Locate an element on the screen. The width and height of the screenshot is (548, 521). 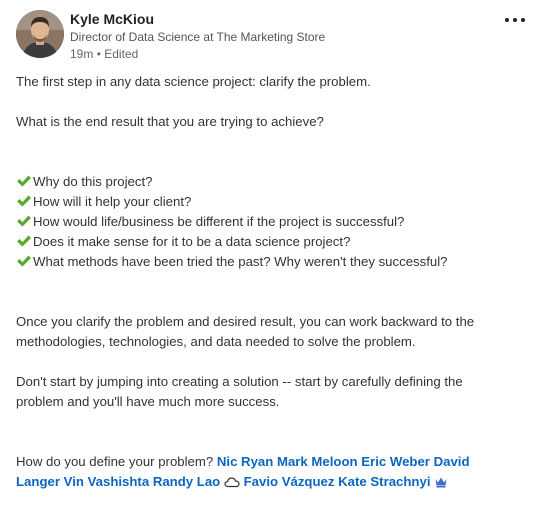
crown-icon is located at coordinates (441, 482).